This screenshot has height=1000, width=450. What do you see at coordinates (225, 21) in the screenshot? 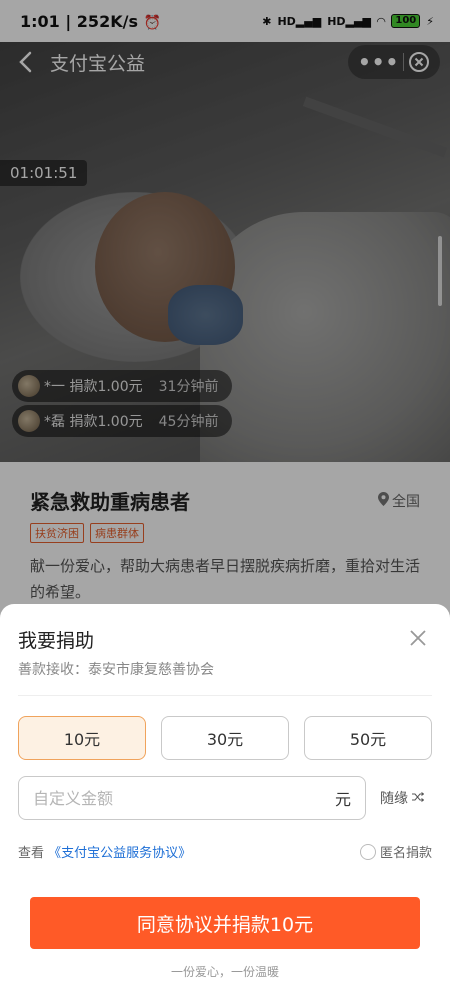
I see `status-bar: 1:01 | 252K/s ⏰ ✱ HD▂▄▆ HD▂▄▆ ◠ 100 ⚡` at bounding box center [225, 21].